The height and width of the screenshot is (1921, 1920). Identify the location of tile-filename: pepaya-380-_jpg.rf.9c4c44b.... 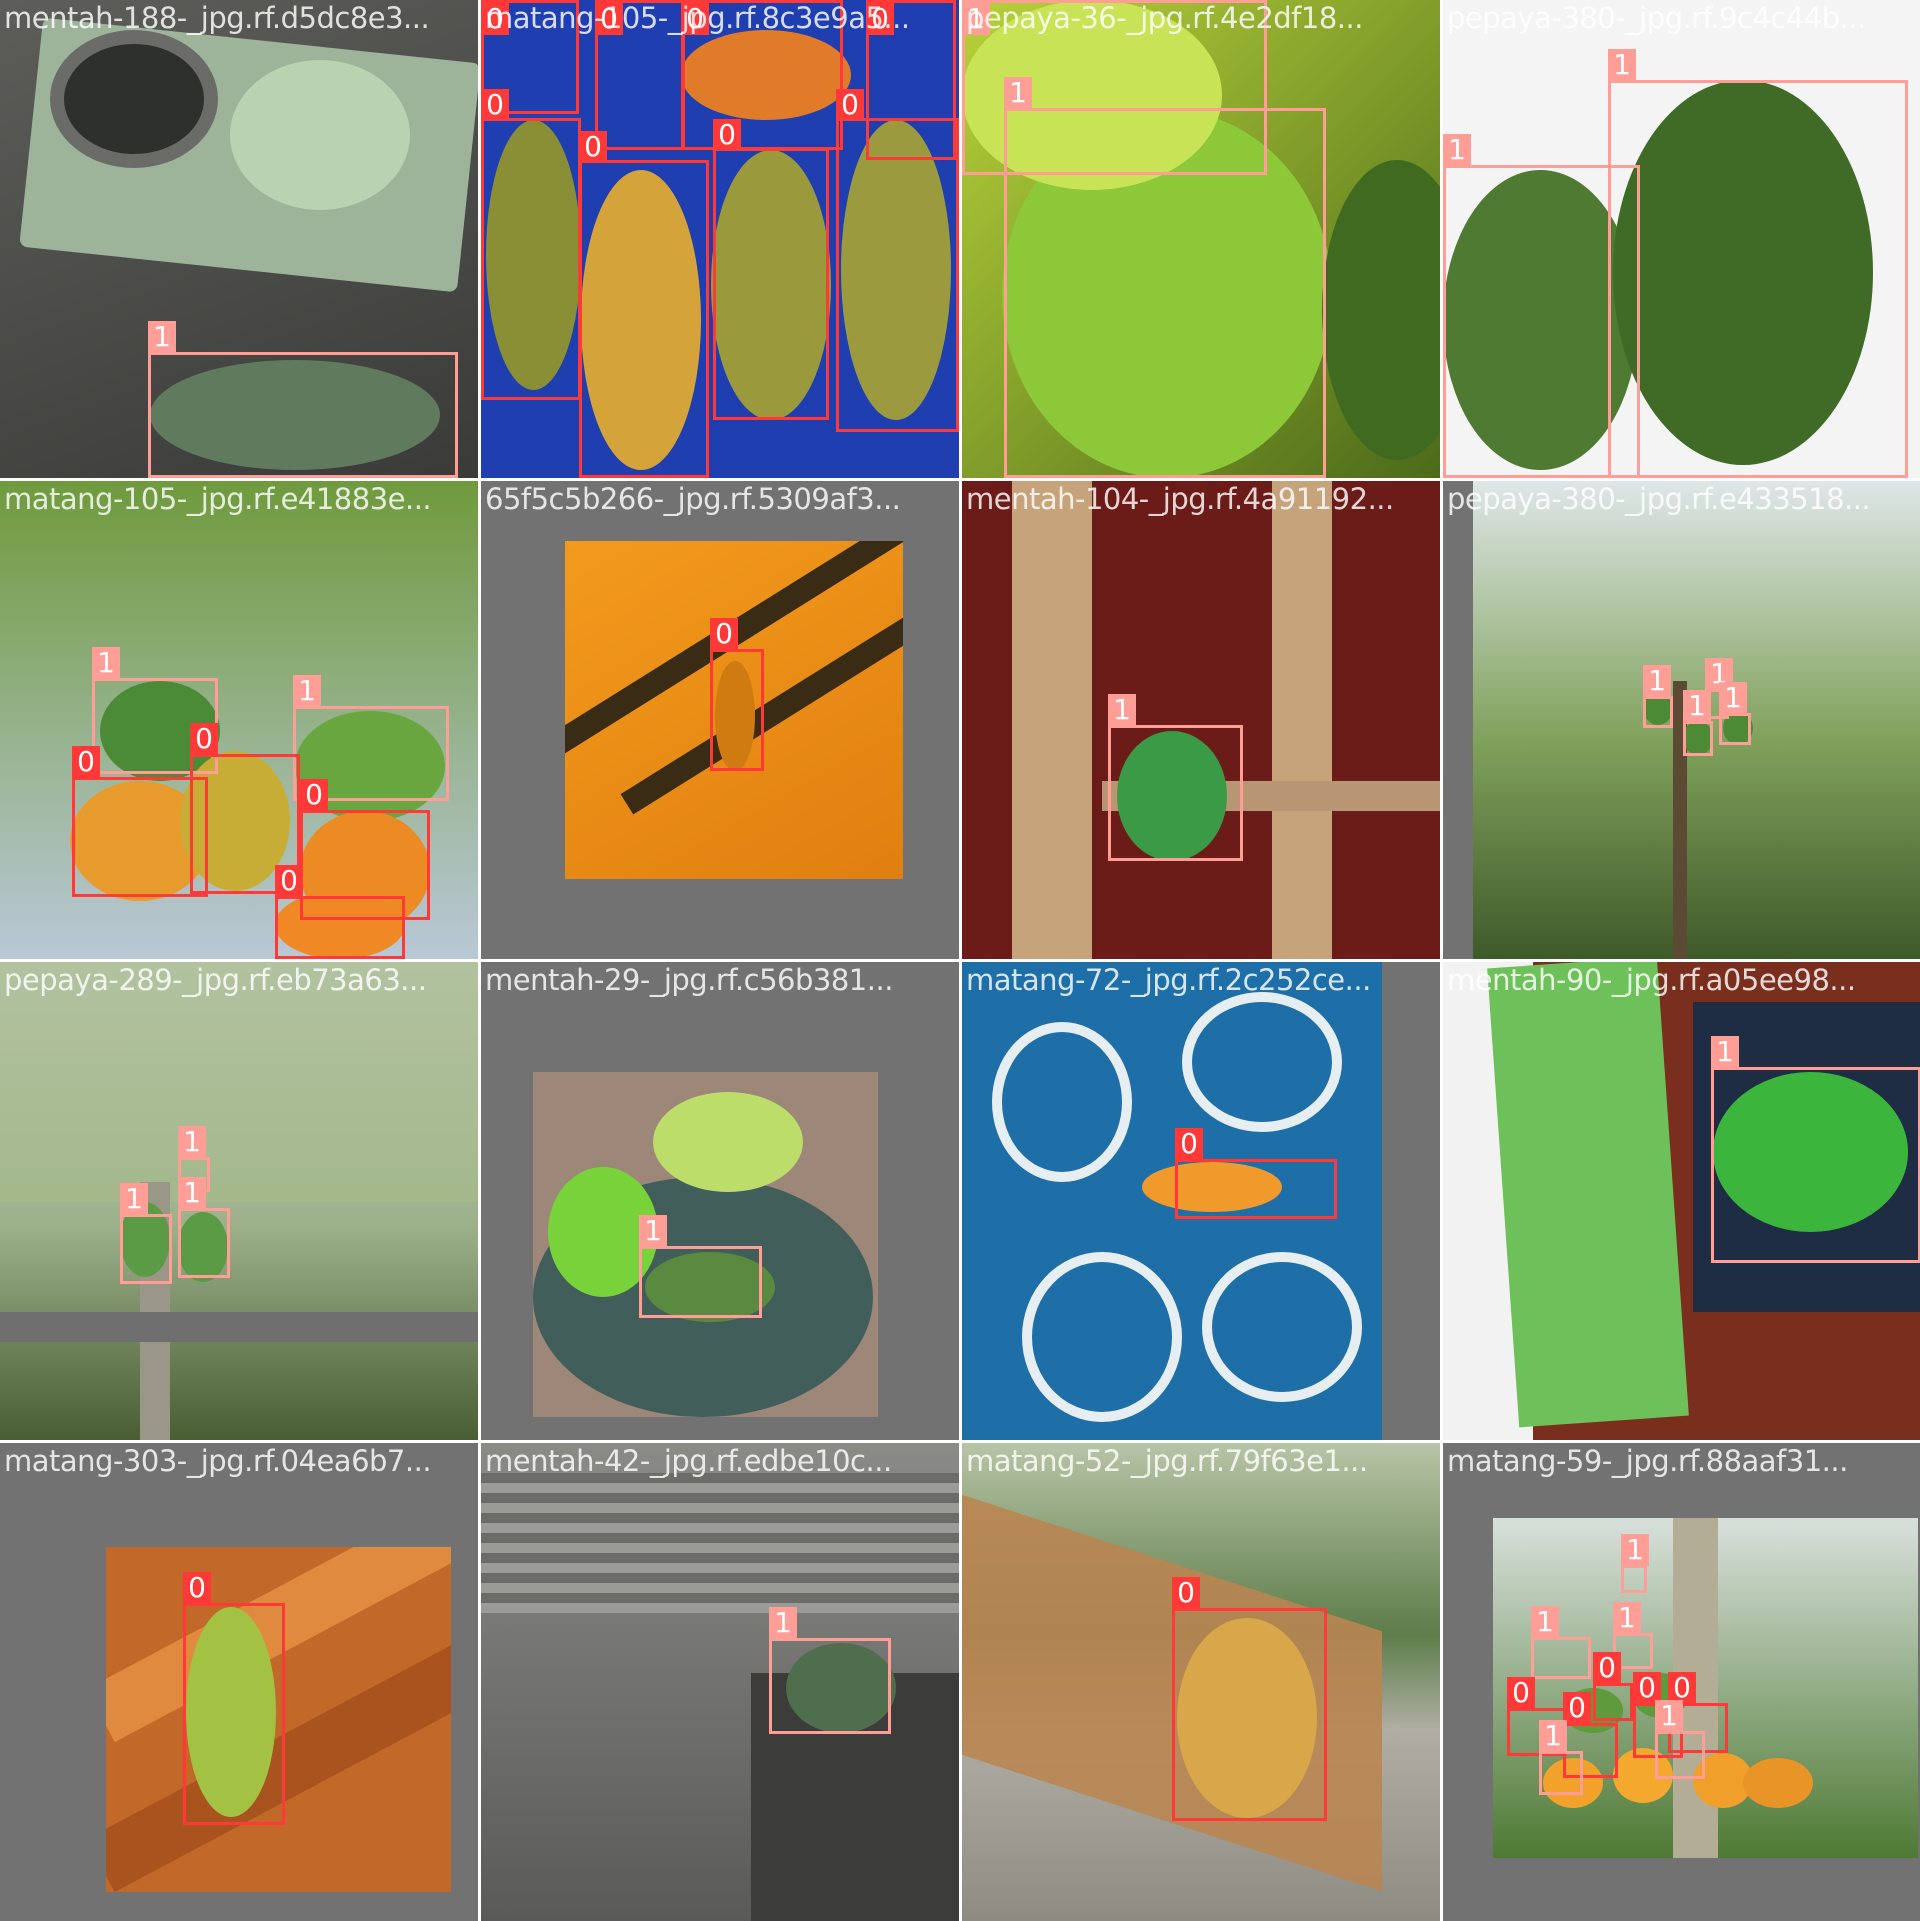
(1656, 18).